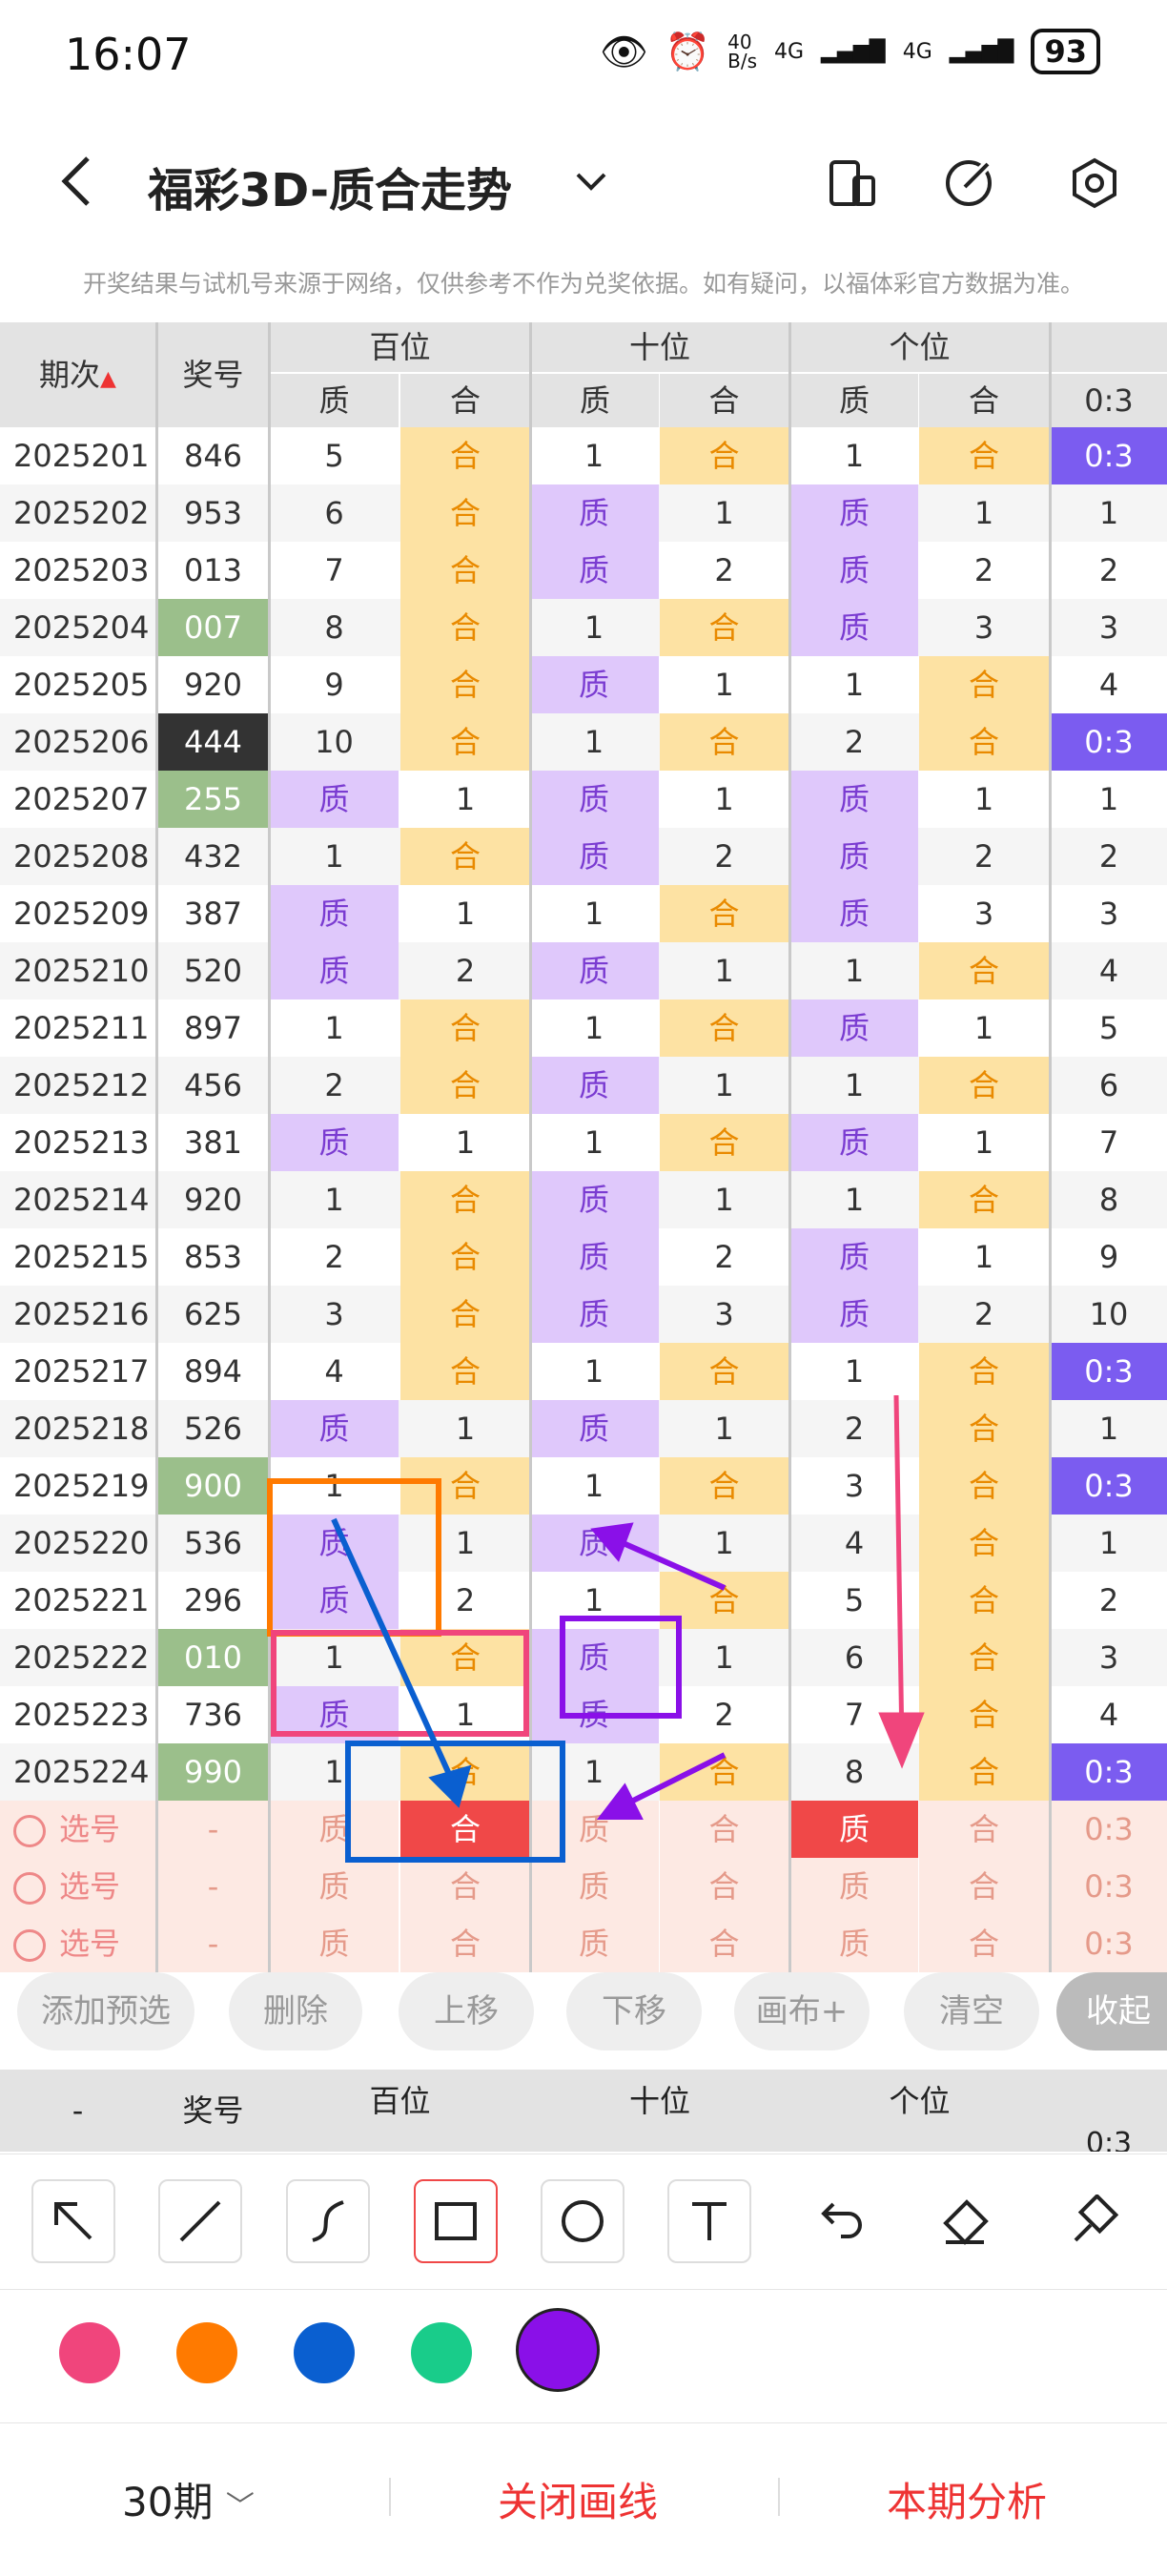  I want to click on line-icon, so click(200, 2221).